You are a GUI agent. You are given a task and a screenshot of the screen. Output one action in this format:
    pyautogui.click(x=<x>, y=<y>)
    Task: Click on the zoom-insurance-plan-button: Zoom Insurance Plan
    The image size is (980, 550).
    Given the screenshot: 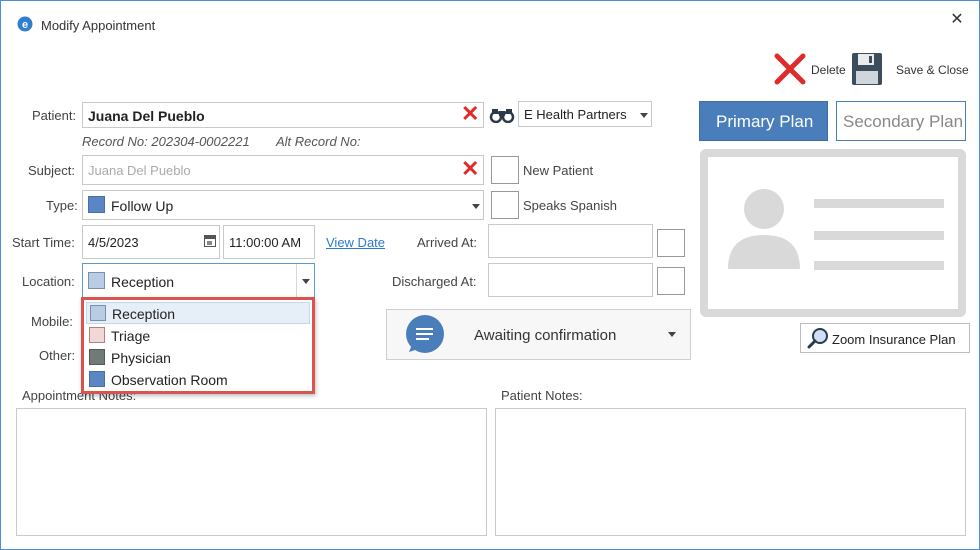 What is the action you would take?
    pyautogui.click(x=885, y=338)
    